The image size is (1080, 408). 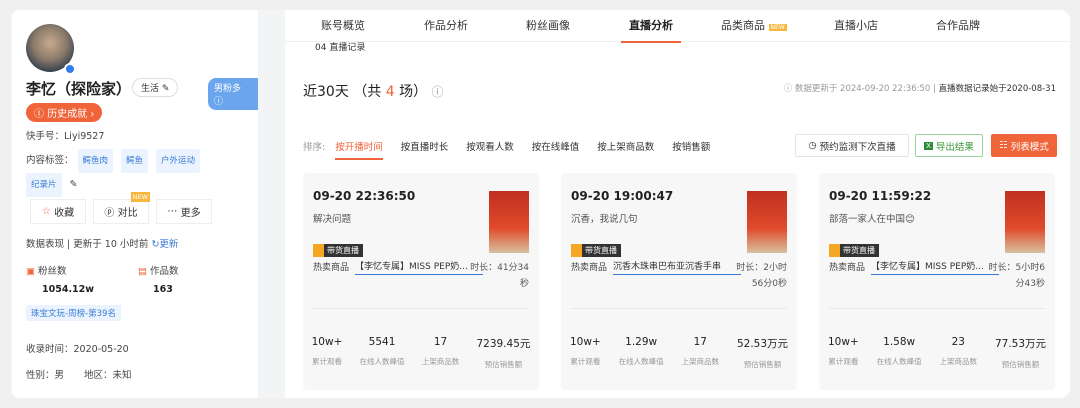 What do you see at coordinates (382, 342) in the screenshot?
I see `stat-value: 5541` at bounding box center [382, 342].